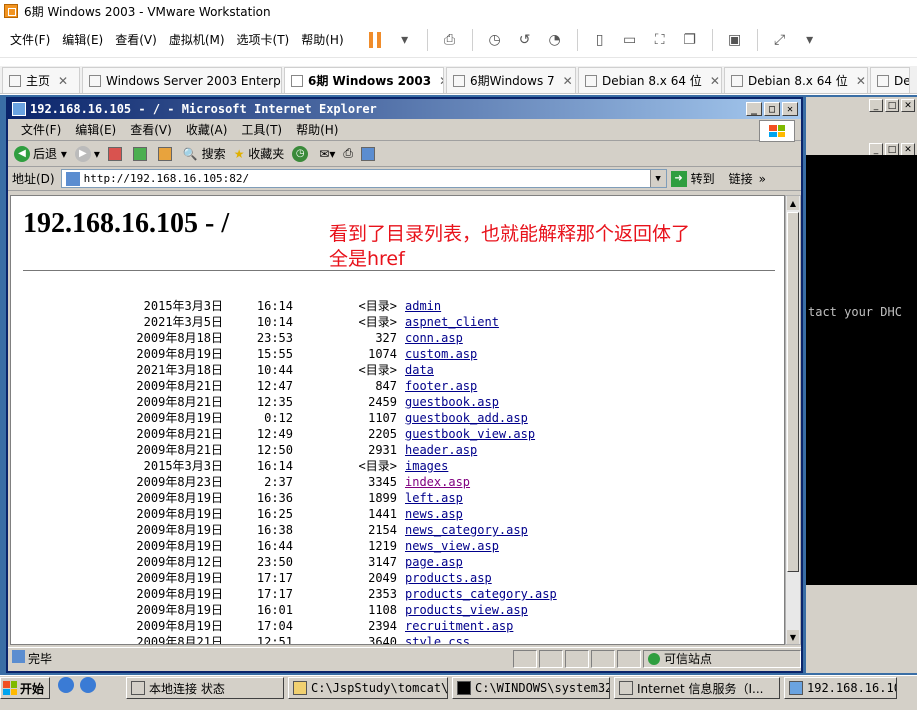 This screenshot has width=917, height=710. I want to click on console-icon: ▣, so click(735, 40).